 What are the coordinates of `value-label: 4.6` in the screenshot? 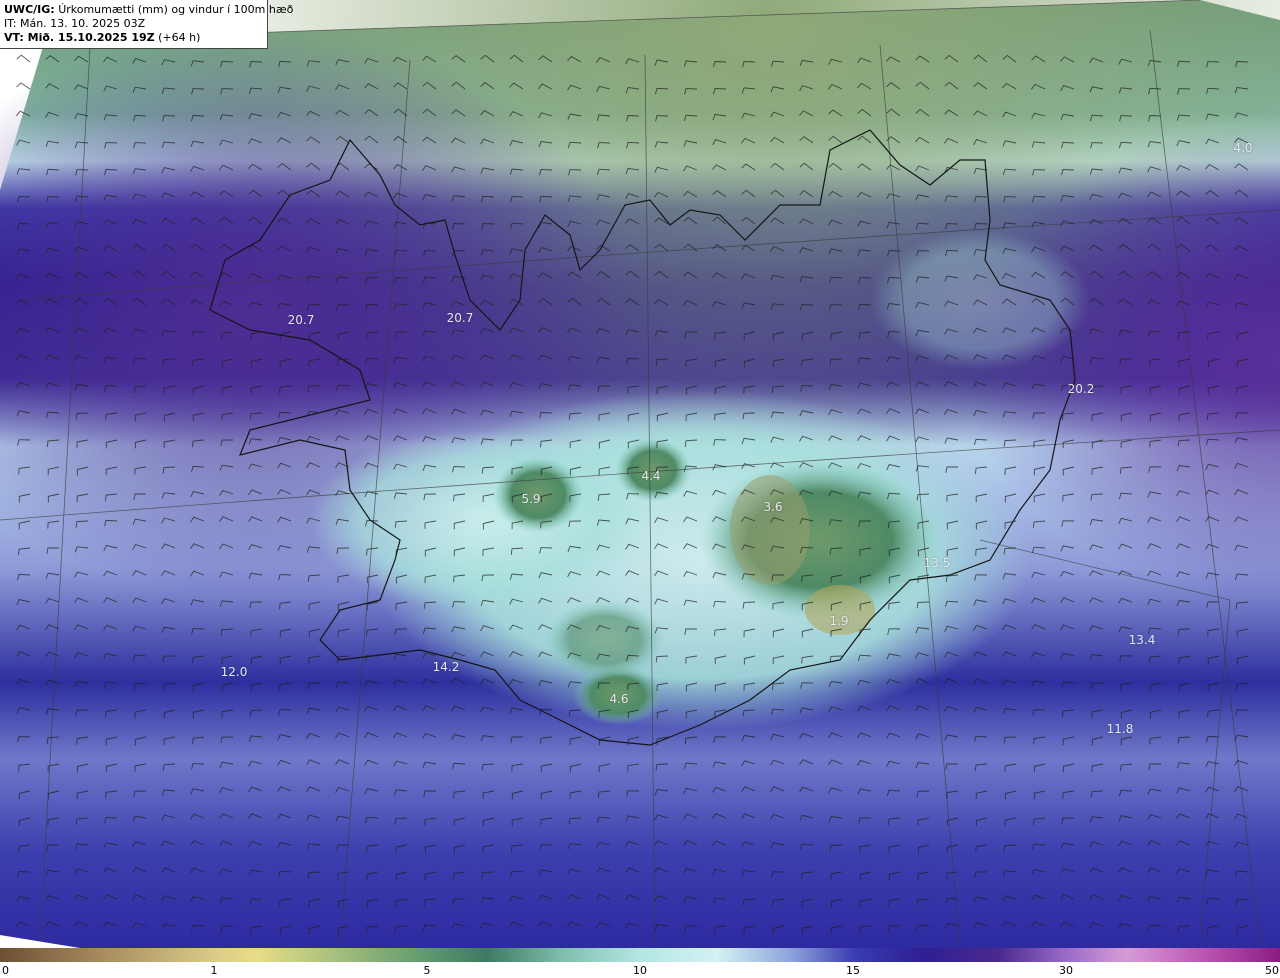 It's located at (619, 699).